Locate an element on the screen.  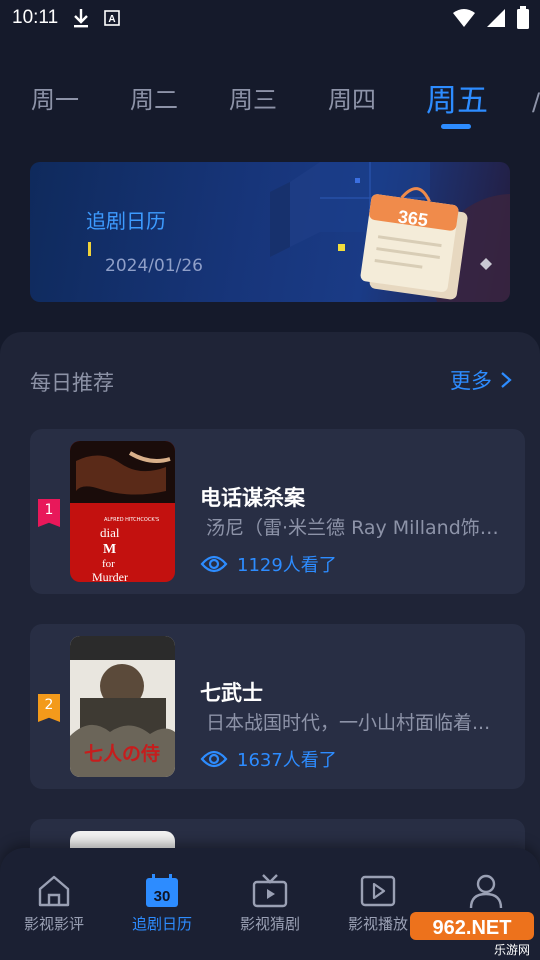
section-title: 每日推荐 is located at coordinates (72, 383).